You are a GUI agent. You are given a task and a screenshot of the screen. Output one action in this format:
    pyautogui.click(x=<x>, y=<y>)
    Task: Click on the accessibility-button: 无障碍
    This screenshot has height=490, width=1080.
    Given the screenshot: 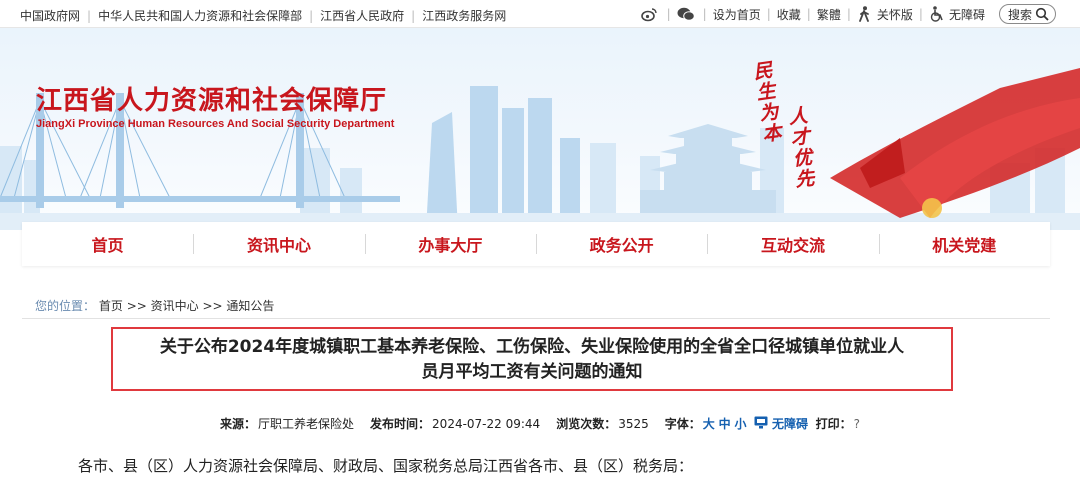 What is the action you would take?
    pyautogui.click(x=790, y=423)
    